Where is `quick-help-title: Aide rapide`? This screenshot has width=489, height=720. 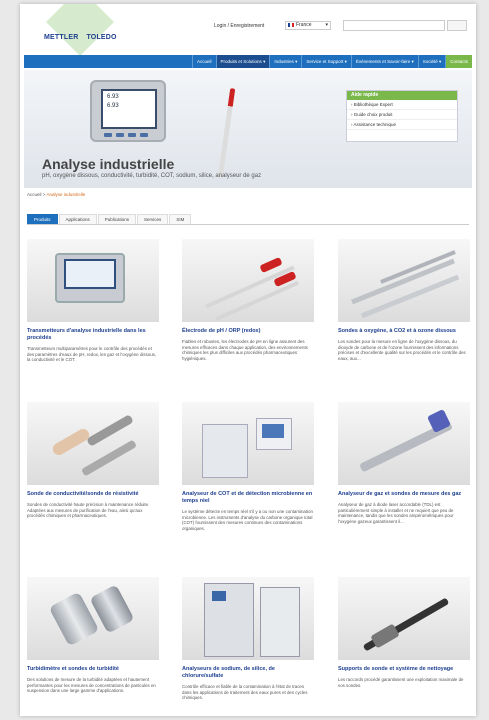
quick-help-title: Aide rapide is located at coordinates (402, 95).